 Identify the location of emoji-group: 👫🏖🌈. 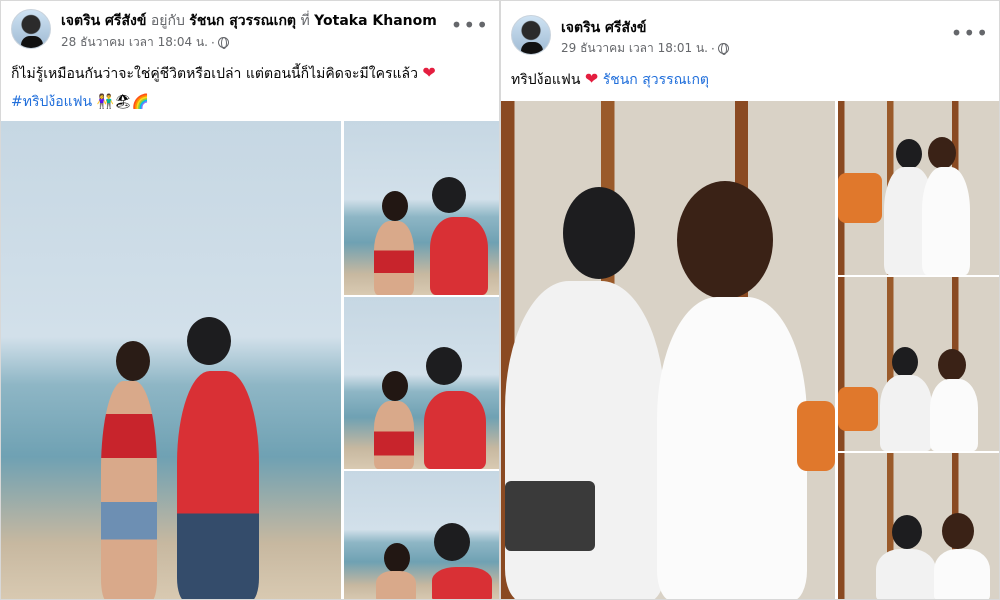
(123, 102).